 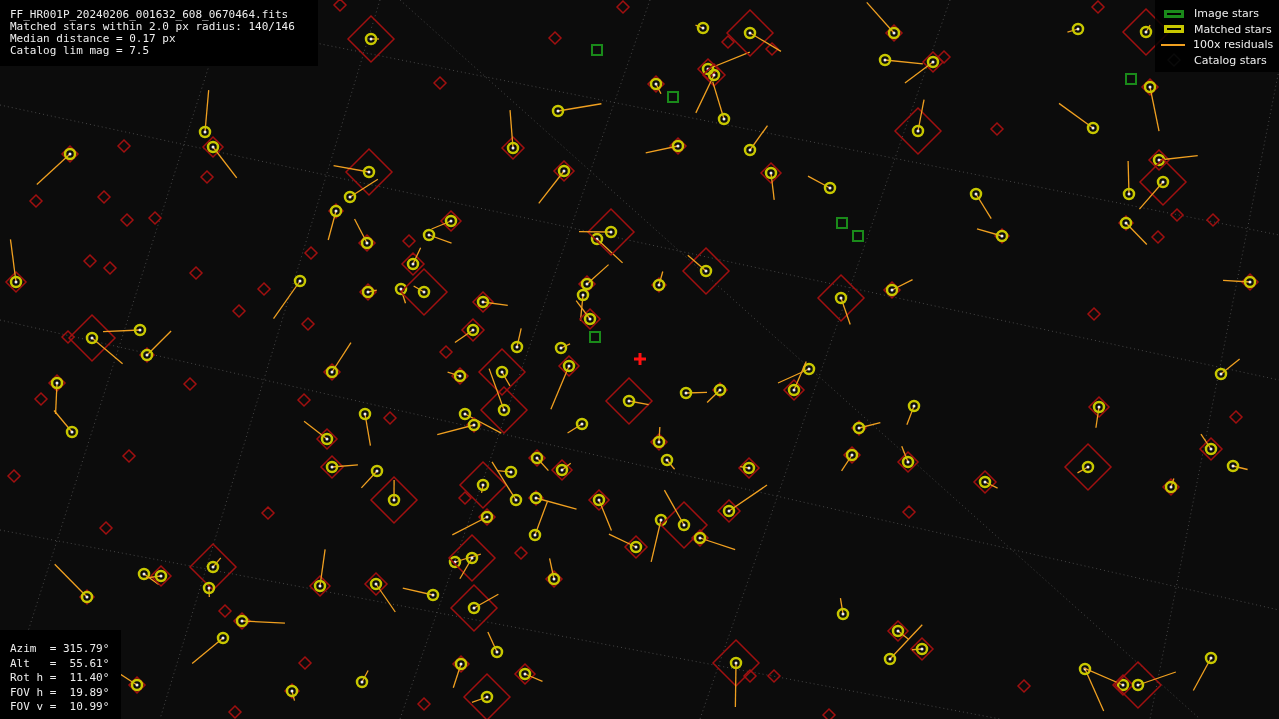 What do you see at coordinates (60, 678) in the screenshot?
I see `pointing-text: Rot h = 11.40°` at bounding box center [60, 678].